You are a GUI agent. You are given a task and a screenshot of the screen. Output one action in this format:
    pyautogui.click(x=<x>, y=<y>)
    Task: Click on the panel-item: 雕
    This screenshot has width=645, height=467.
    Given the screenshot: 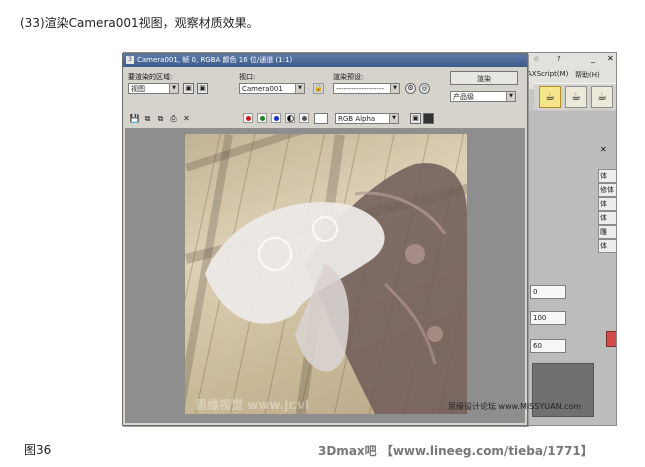 What is the action you would take?
    pyautogui.click(x=607, y=232)
    